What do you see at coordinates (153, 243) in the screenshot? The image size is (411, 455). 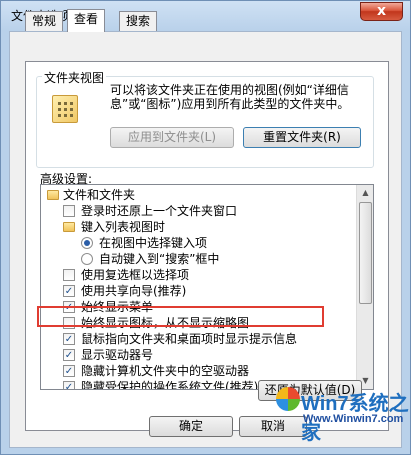 I see `list-item-label: 在视图中选择键入项` at bounding box center [153, 243].